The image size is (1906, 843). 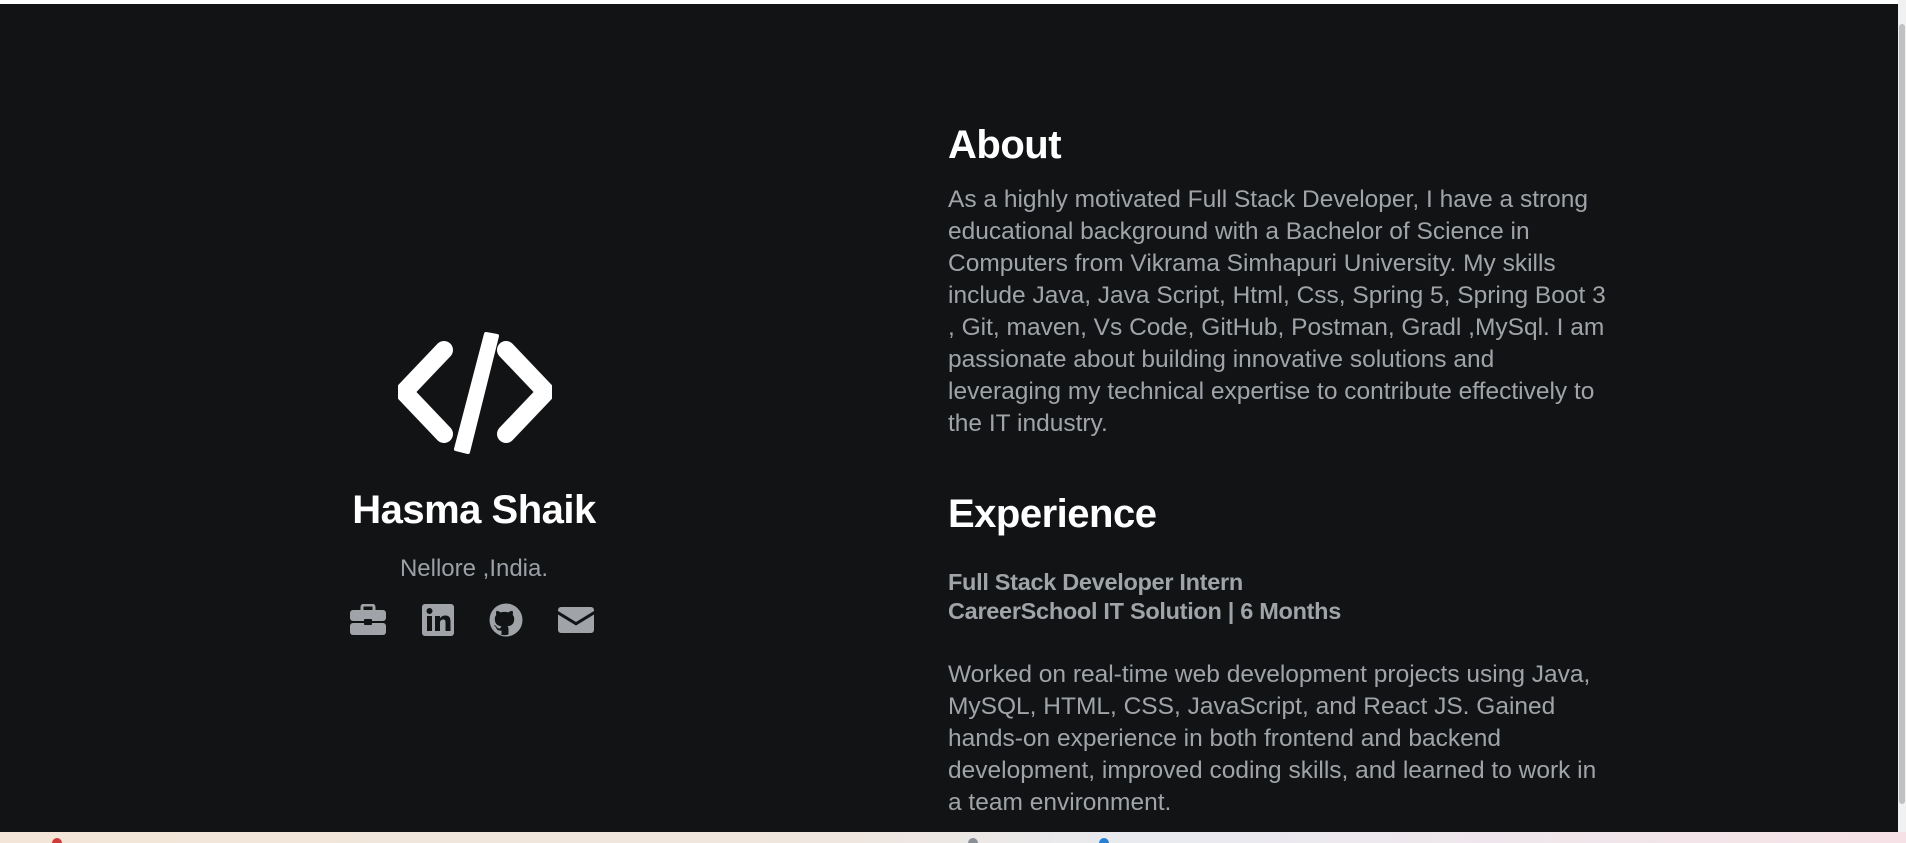 I want to click on linkedin-link, so click(x=438, y=620).